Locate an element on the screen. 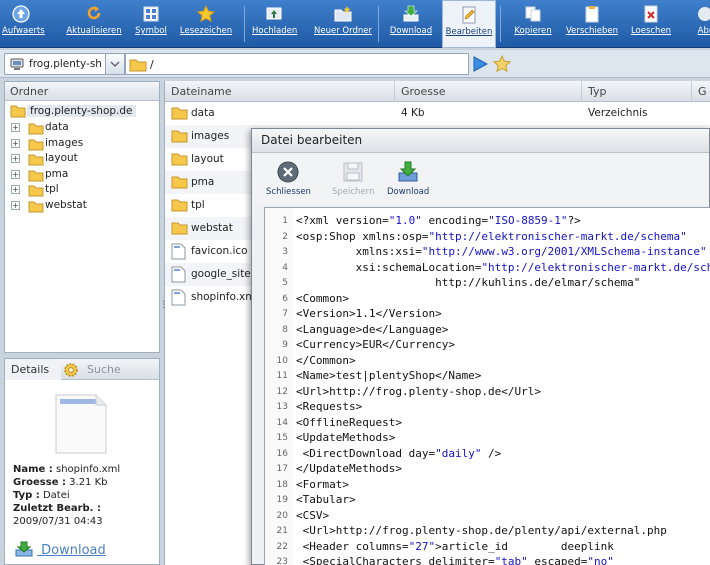 The height and width of the screenshot is (565, 710). toolbar-up-button: Aufwaerts is located at coordinates (23, 24).